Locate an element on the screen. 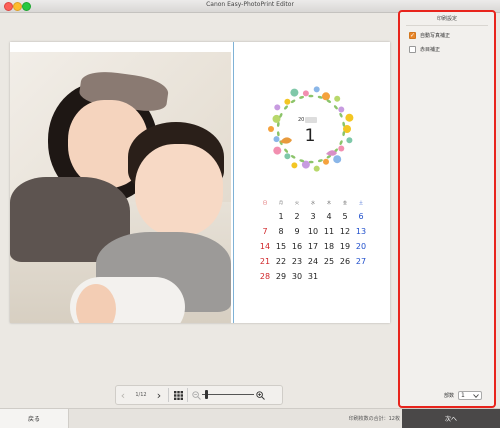  calendar-day: 21 is located at coordinates (265, 261).